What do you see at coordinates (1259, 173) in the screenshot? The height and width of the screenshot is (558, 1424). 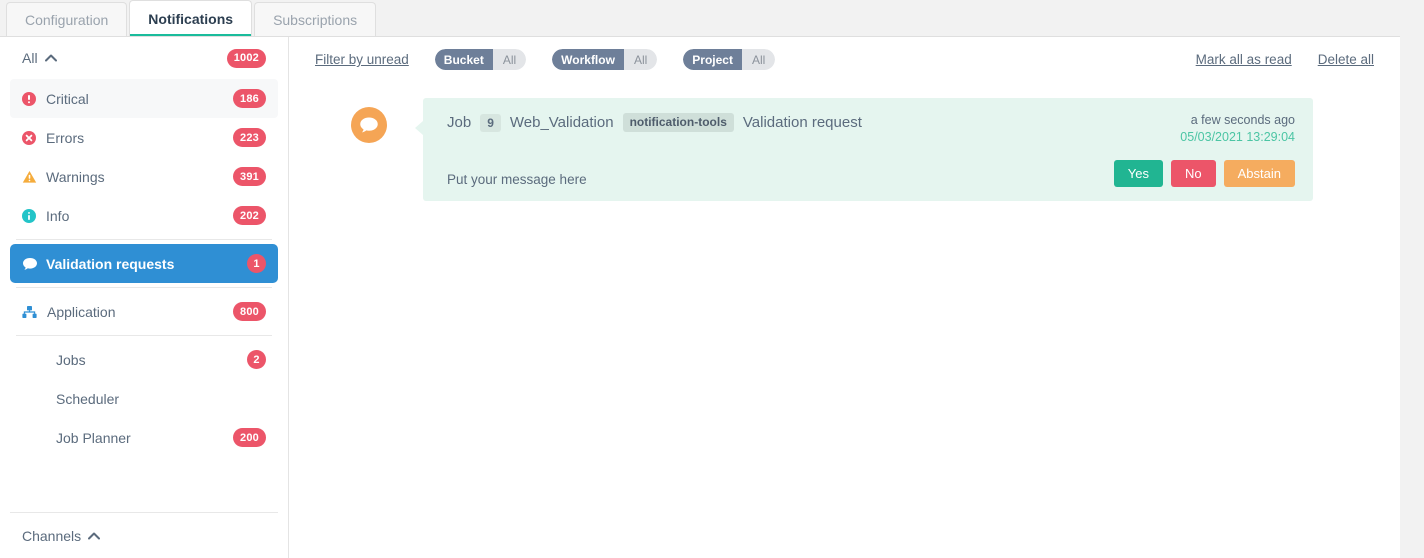 I see `abstain-button: Abstain` at bounding box center [1259, 173].